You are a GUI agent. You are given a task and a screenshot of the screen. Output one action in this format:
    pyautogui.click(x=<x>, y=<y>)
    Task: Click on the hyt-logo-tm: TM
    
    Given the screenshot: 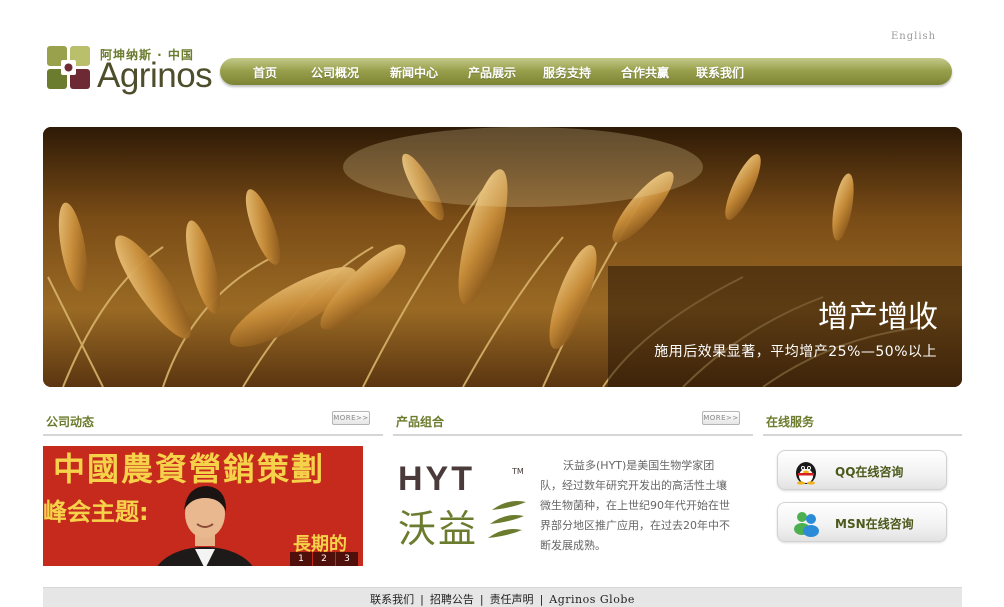 What is the action you would take?
    pyautogui.click(x=518, y=471)
    